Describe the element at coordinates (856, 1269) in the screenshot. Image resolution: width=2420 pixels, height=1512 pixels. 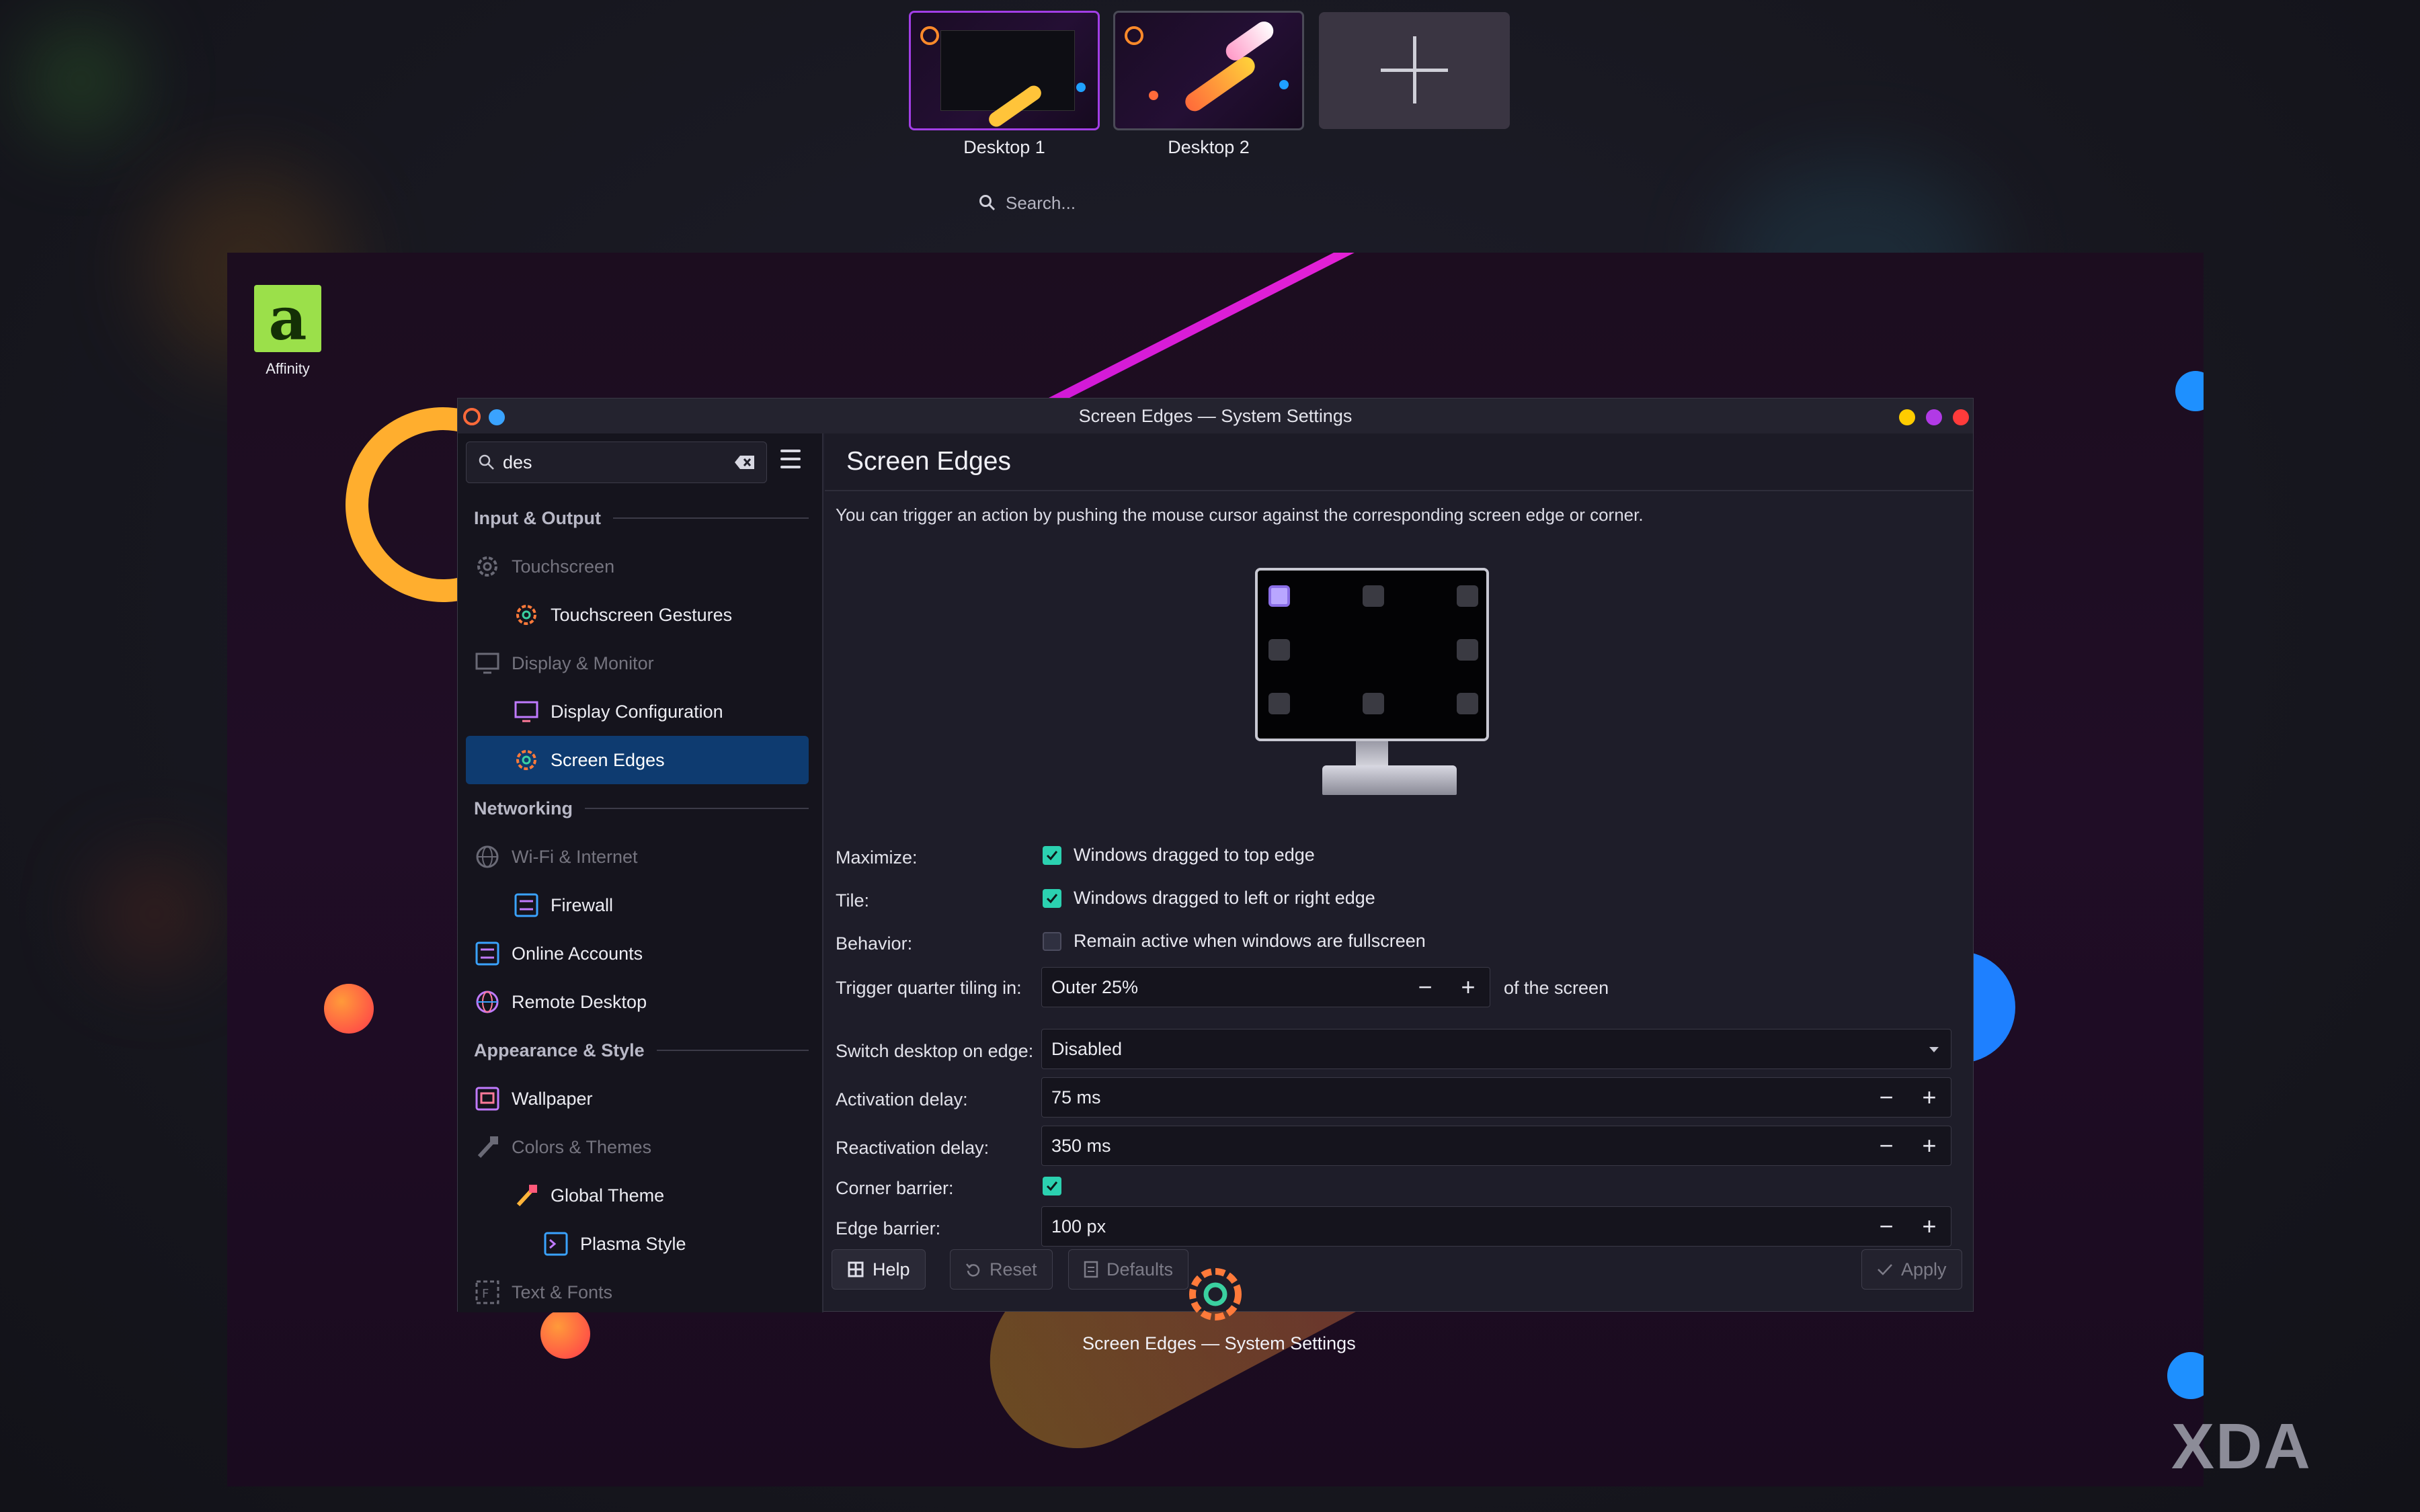
I see `help-icon` at that location.